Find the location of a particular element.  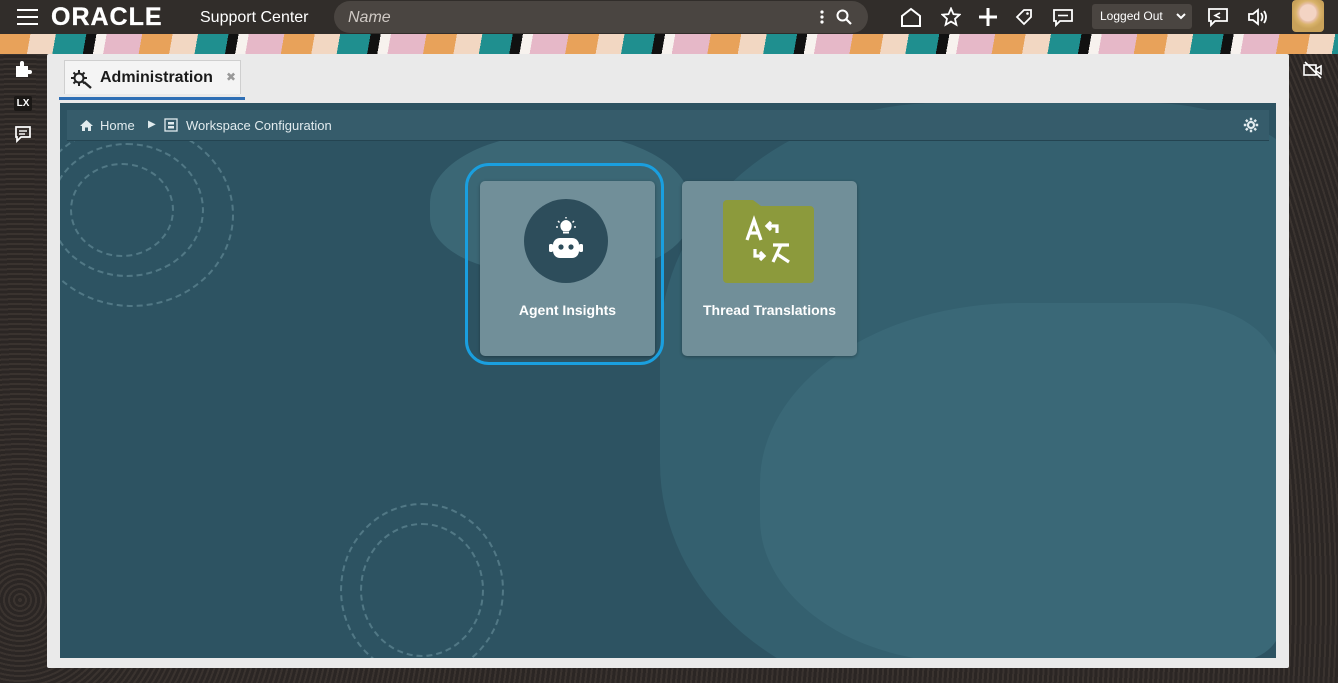

oracle-logo: ORACLE is located at coordinates (107, 17).